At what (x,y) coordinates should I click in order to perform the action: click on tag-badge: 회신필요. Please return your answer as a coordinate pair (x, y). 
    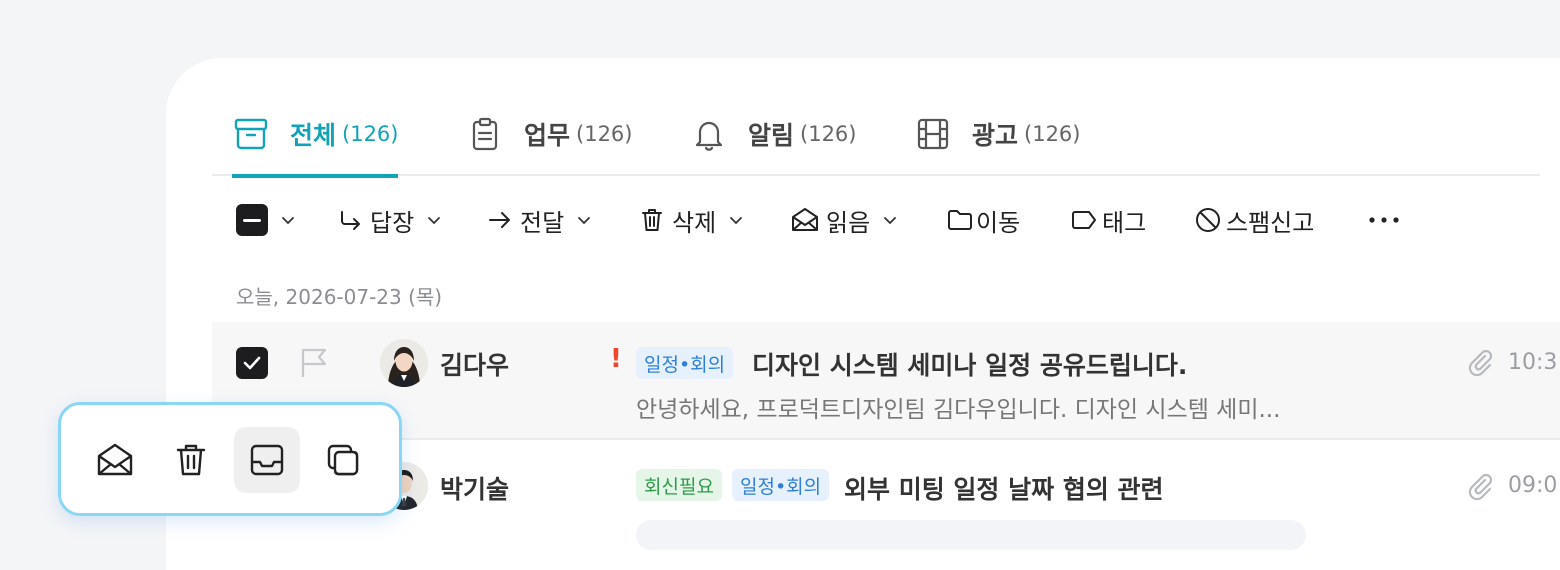
    Looking at the image, I should click on (679, 485).